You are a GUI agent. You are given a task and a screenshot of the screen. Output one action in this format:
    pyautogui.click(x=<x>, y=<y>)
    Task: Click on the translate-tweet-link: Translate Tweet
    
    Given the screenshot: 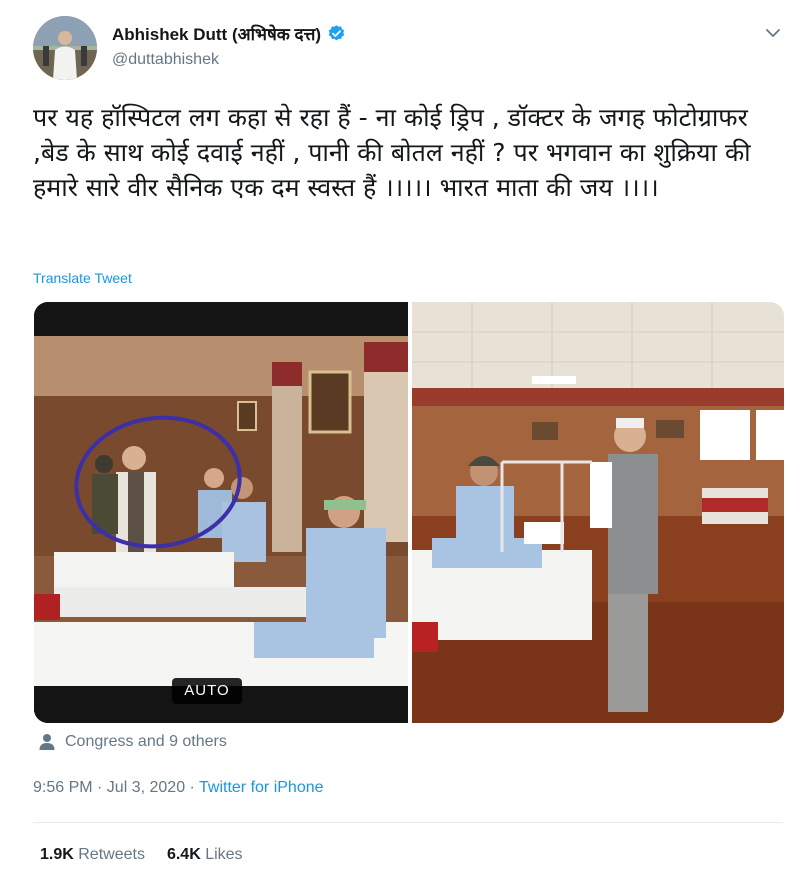 What is the action you would take?
    pyautogui.click(x=82, y=278)
    